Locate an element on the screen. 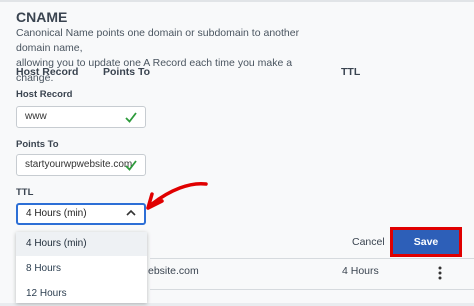 The width and height of the screenshot is (474, 306). host-record-value: www is located at coordinates (36, 116).